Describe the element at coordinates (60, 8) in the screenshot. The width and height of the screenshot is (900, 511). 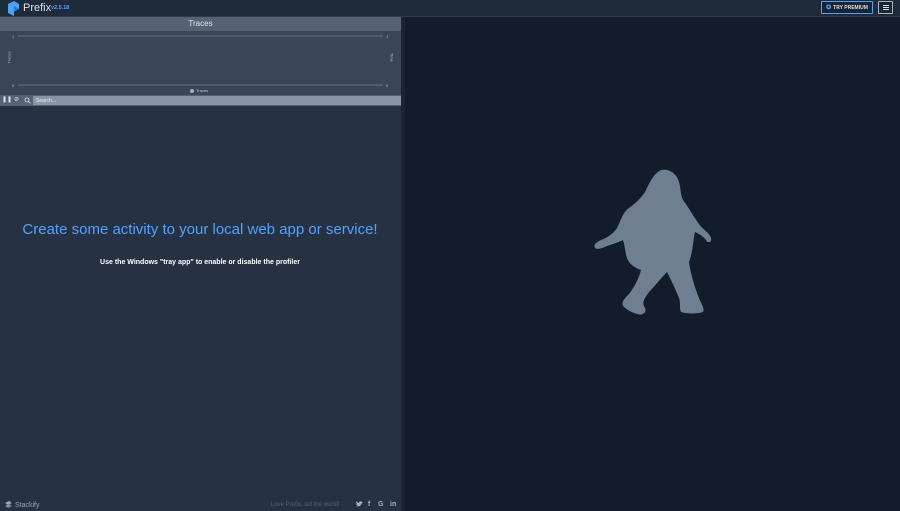
I see `app-version: v2.5.18` at that location.